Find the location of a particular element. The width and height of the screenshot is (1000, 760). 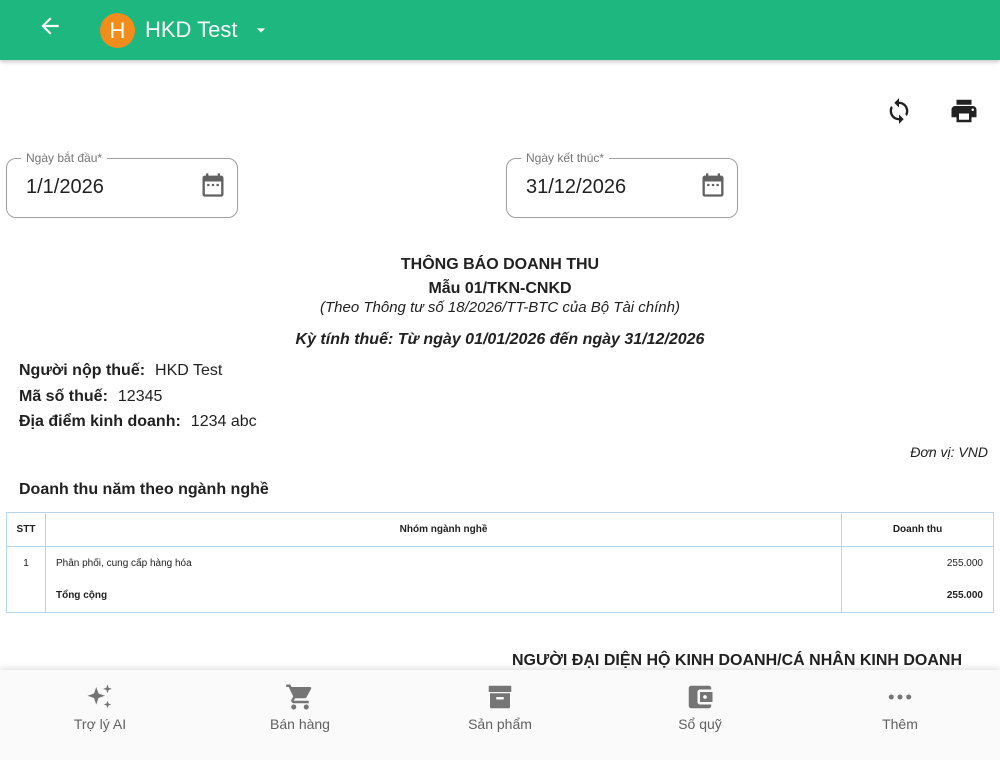

start-date-field: Ngày bắt đầu* is located at coordinates (122, 184).